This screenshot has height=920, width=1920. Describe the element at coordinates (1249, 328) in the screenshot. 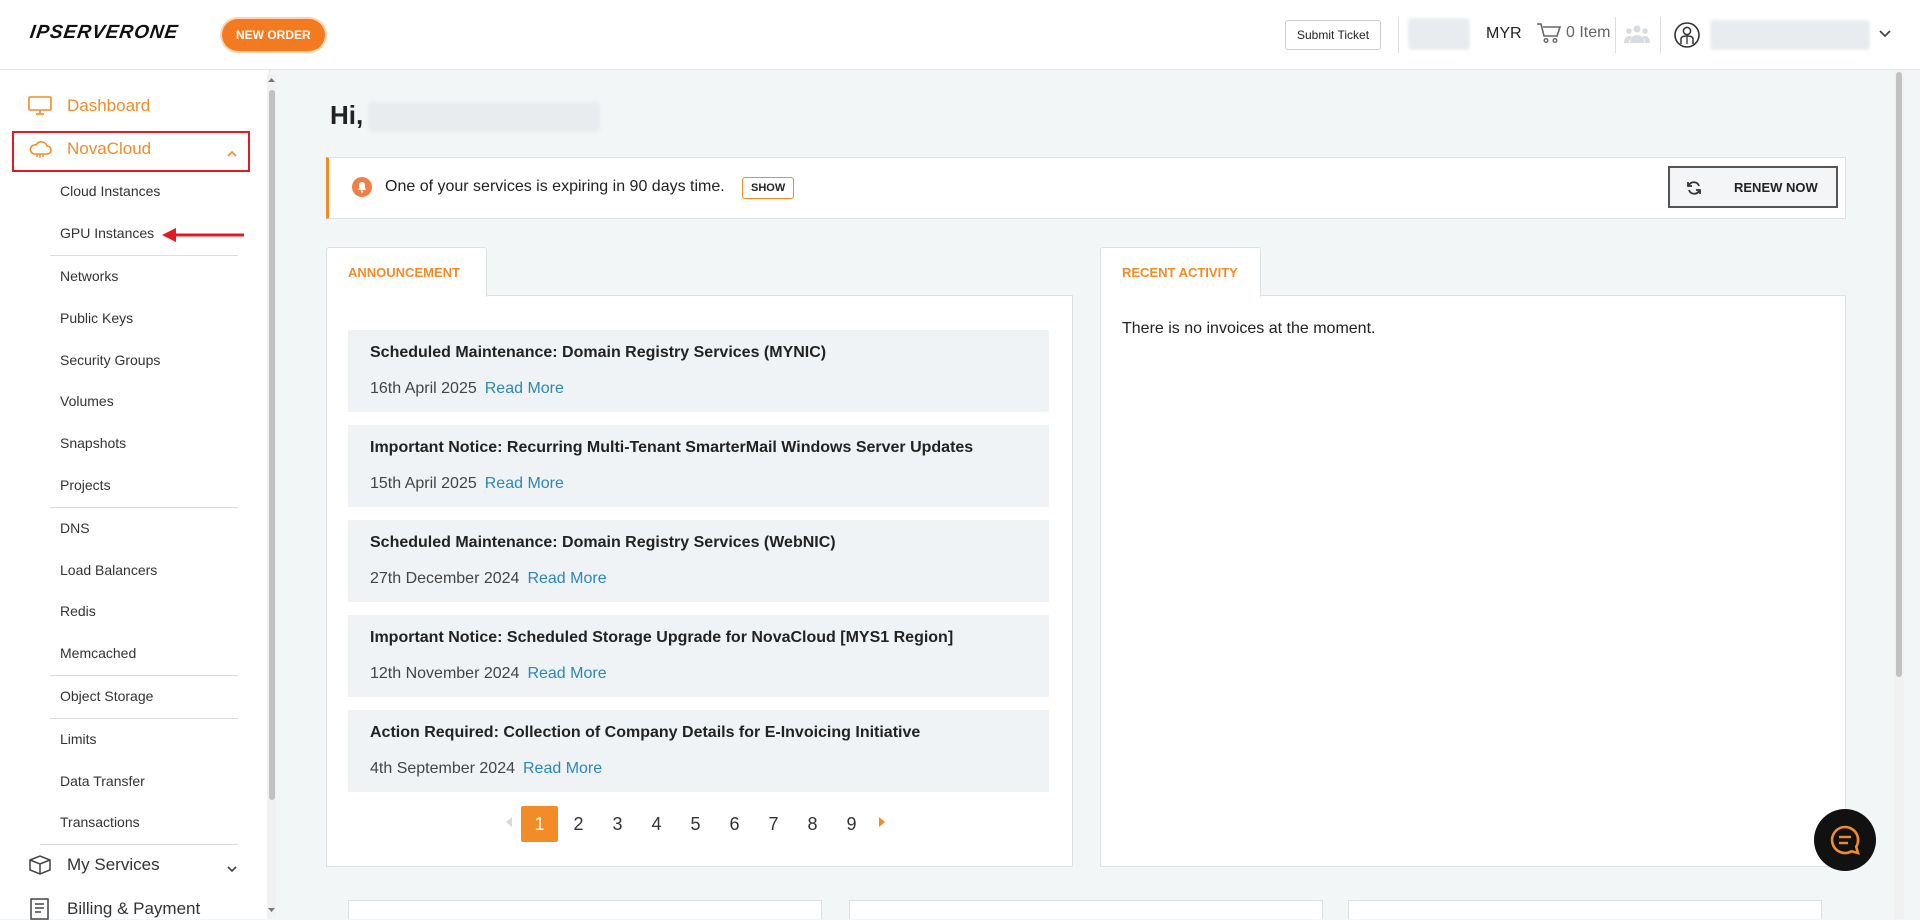

I see `empty-state-text: There is no invoices at the moment.` at that location.